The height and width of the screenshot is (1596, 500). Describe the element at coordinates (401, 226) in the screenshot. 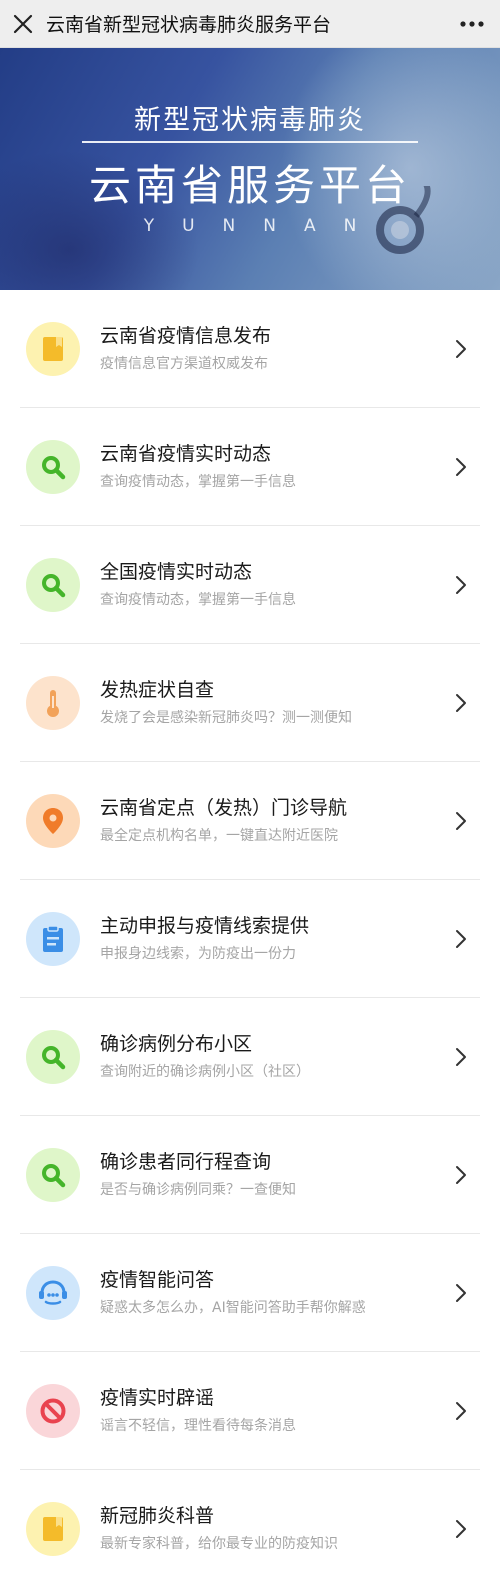

I see `stethoscope-icon` at that location.